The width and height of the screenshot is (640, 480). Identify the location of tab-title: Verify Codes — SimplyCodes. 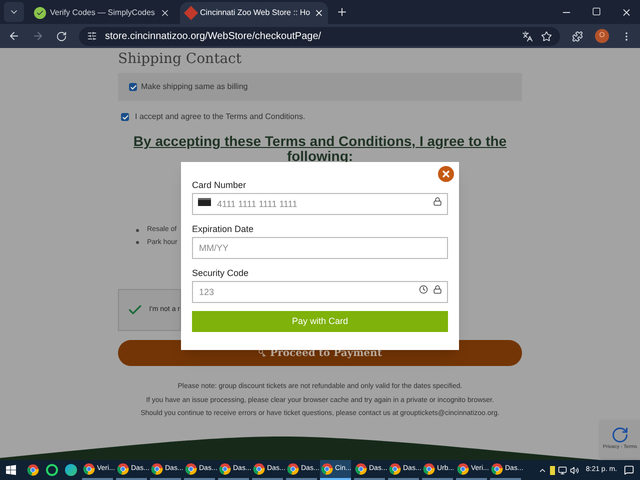
(103, 13).